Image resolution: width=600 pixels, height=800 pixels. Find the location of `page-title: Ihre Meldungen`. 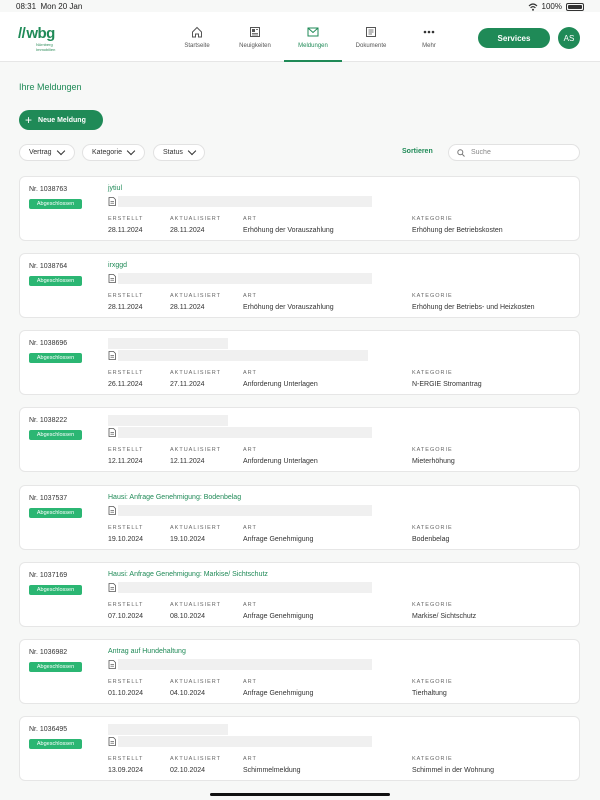

page-title: Ihre Meldungen is located at coordinates (50, 87).